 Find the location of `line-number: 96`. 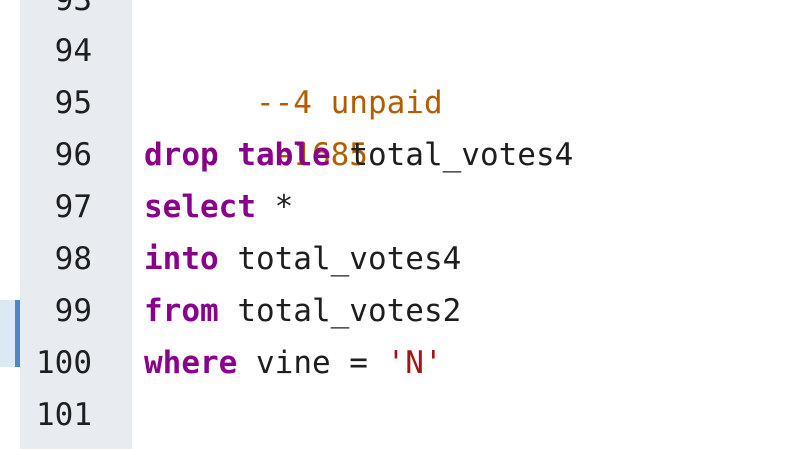

line-number: 96 is located at coordinates (73, 155).